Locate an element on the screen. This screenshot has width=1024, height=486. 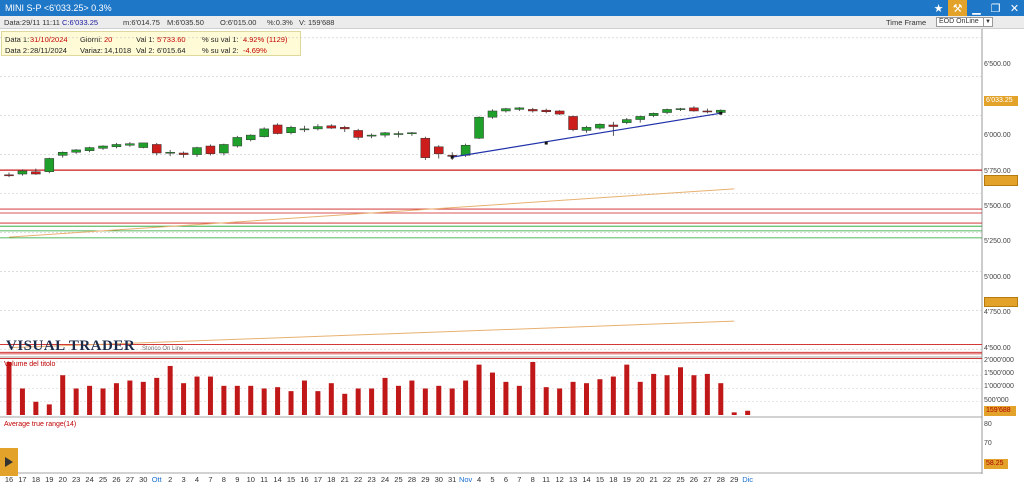
price-tick-label: 4'750.00 is located at coordinates (997, 313).